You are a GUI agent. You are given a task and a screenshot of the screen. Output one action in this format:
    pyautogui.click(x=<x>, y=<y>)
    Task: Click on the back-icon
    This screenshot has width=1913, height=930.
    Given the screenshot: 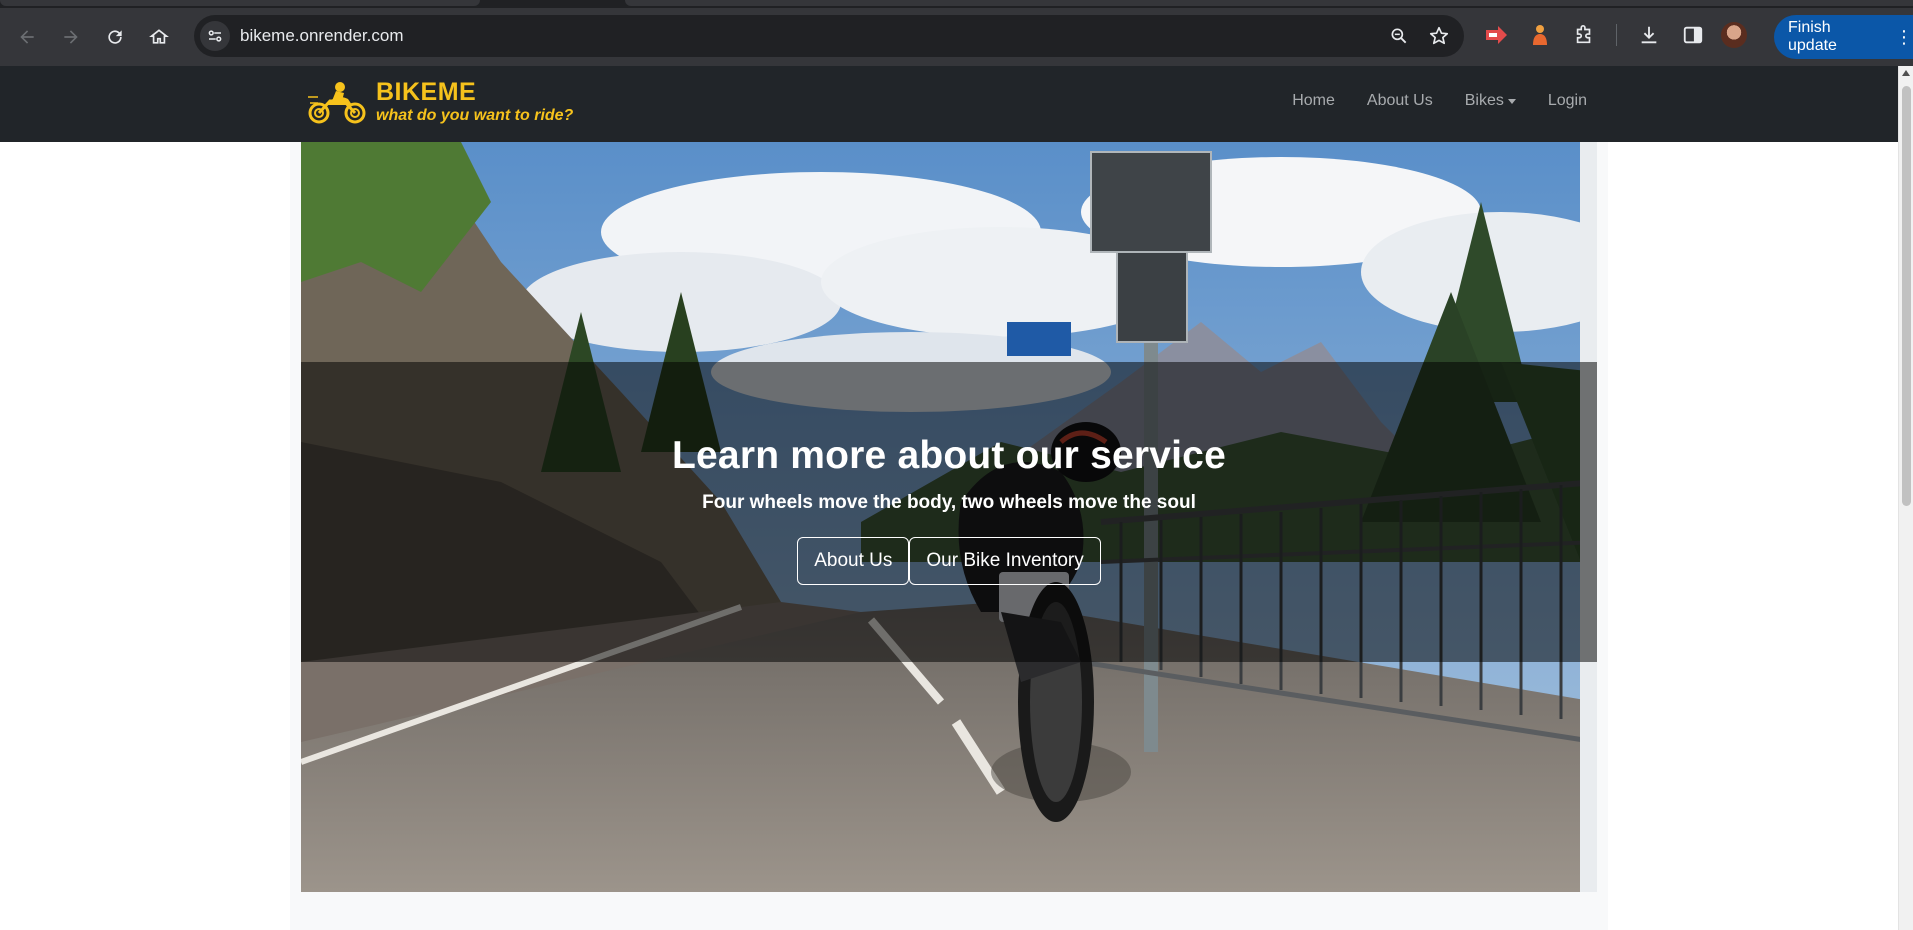 What is the action you would take?
    pyautogui.click(x=27, y=37)
    